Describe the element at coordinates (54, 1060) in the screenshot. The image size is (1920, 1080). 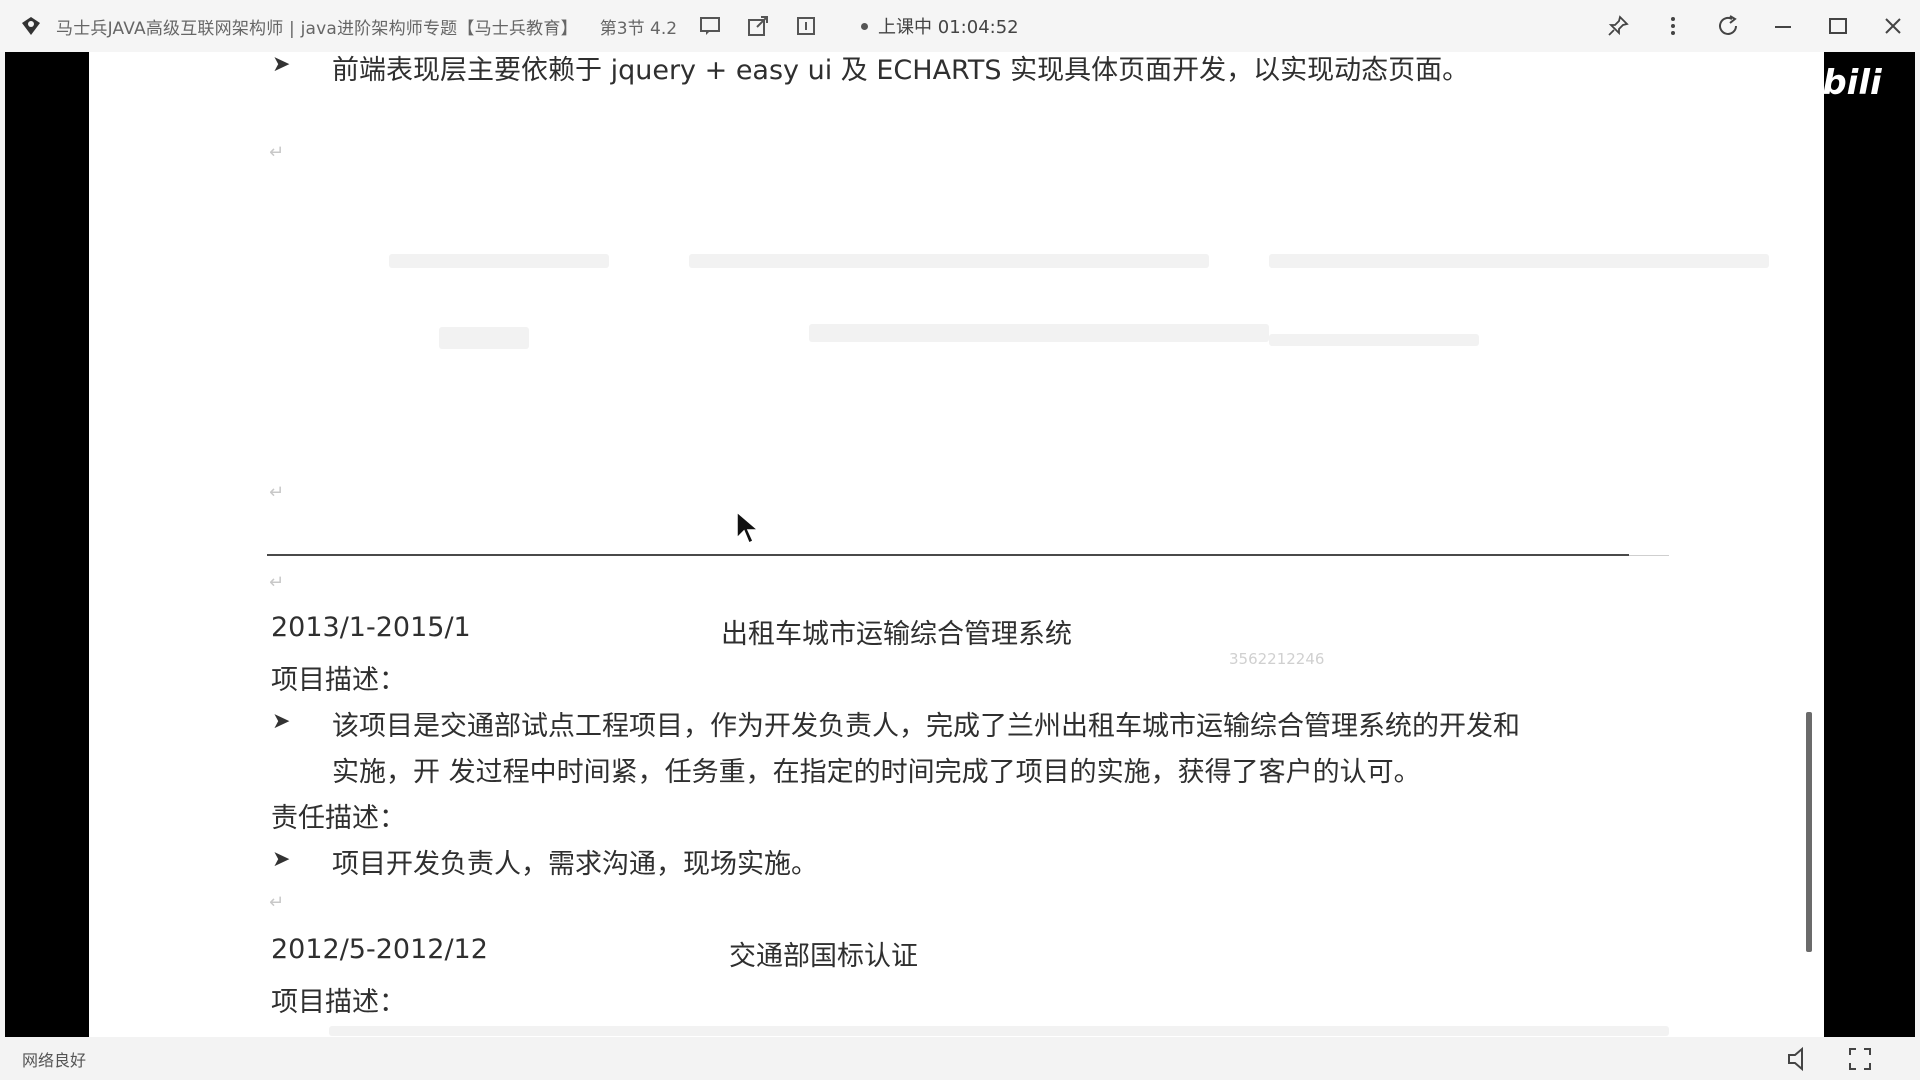
I see `network-status: 网络良好` at that location.